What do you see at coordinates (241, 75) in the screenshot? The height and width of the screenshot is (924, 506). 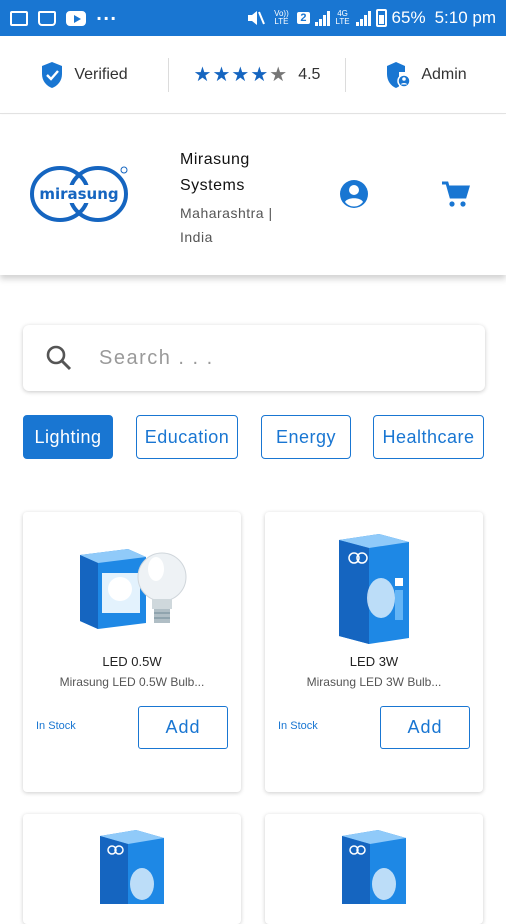 I see `rating-stars: ★★★★★` at bounding box center [241, 75].